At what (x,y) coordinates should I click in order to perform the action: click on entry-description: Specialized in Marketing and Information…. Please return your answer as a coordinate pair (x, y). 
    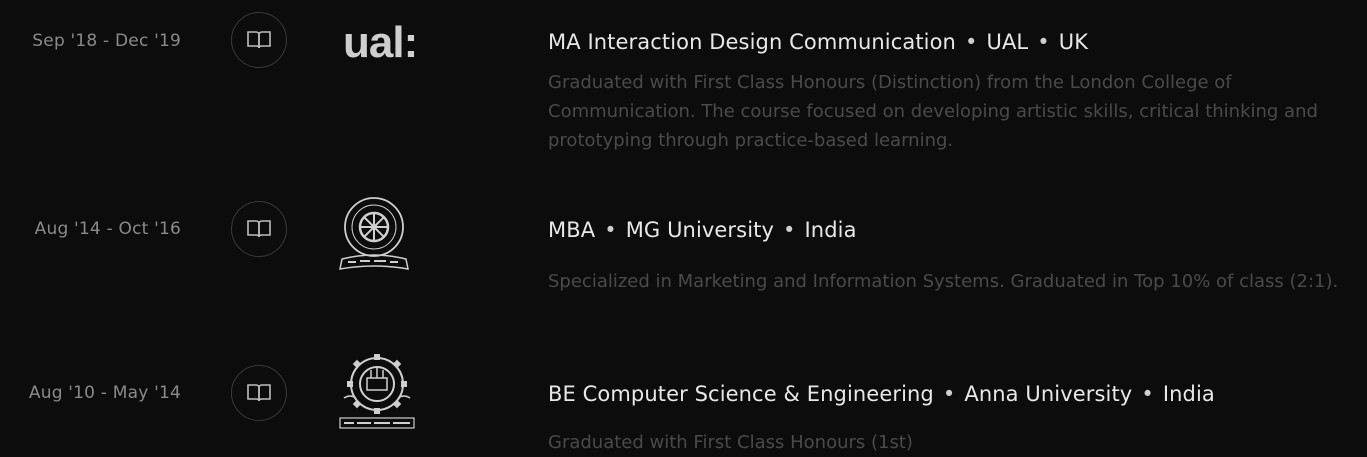
    Looking at the image, I should click on (943, 281).